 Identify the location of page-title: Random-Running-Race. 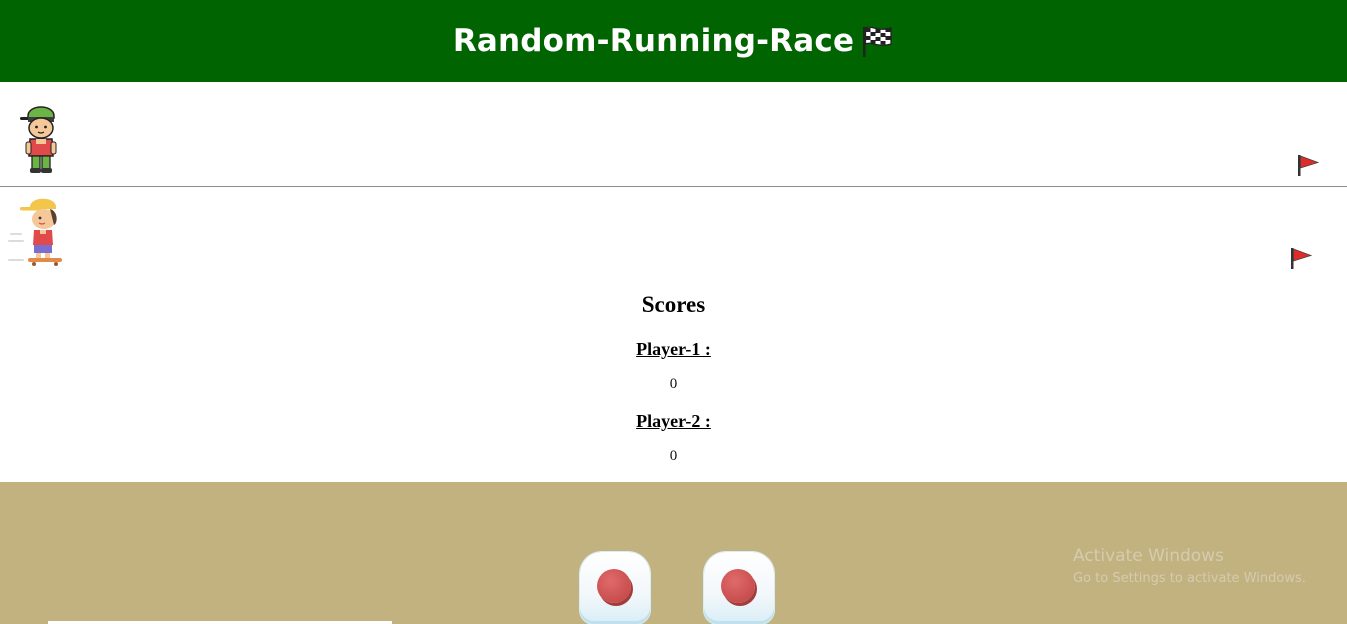
(673, 41).